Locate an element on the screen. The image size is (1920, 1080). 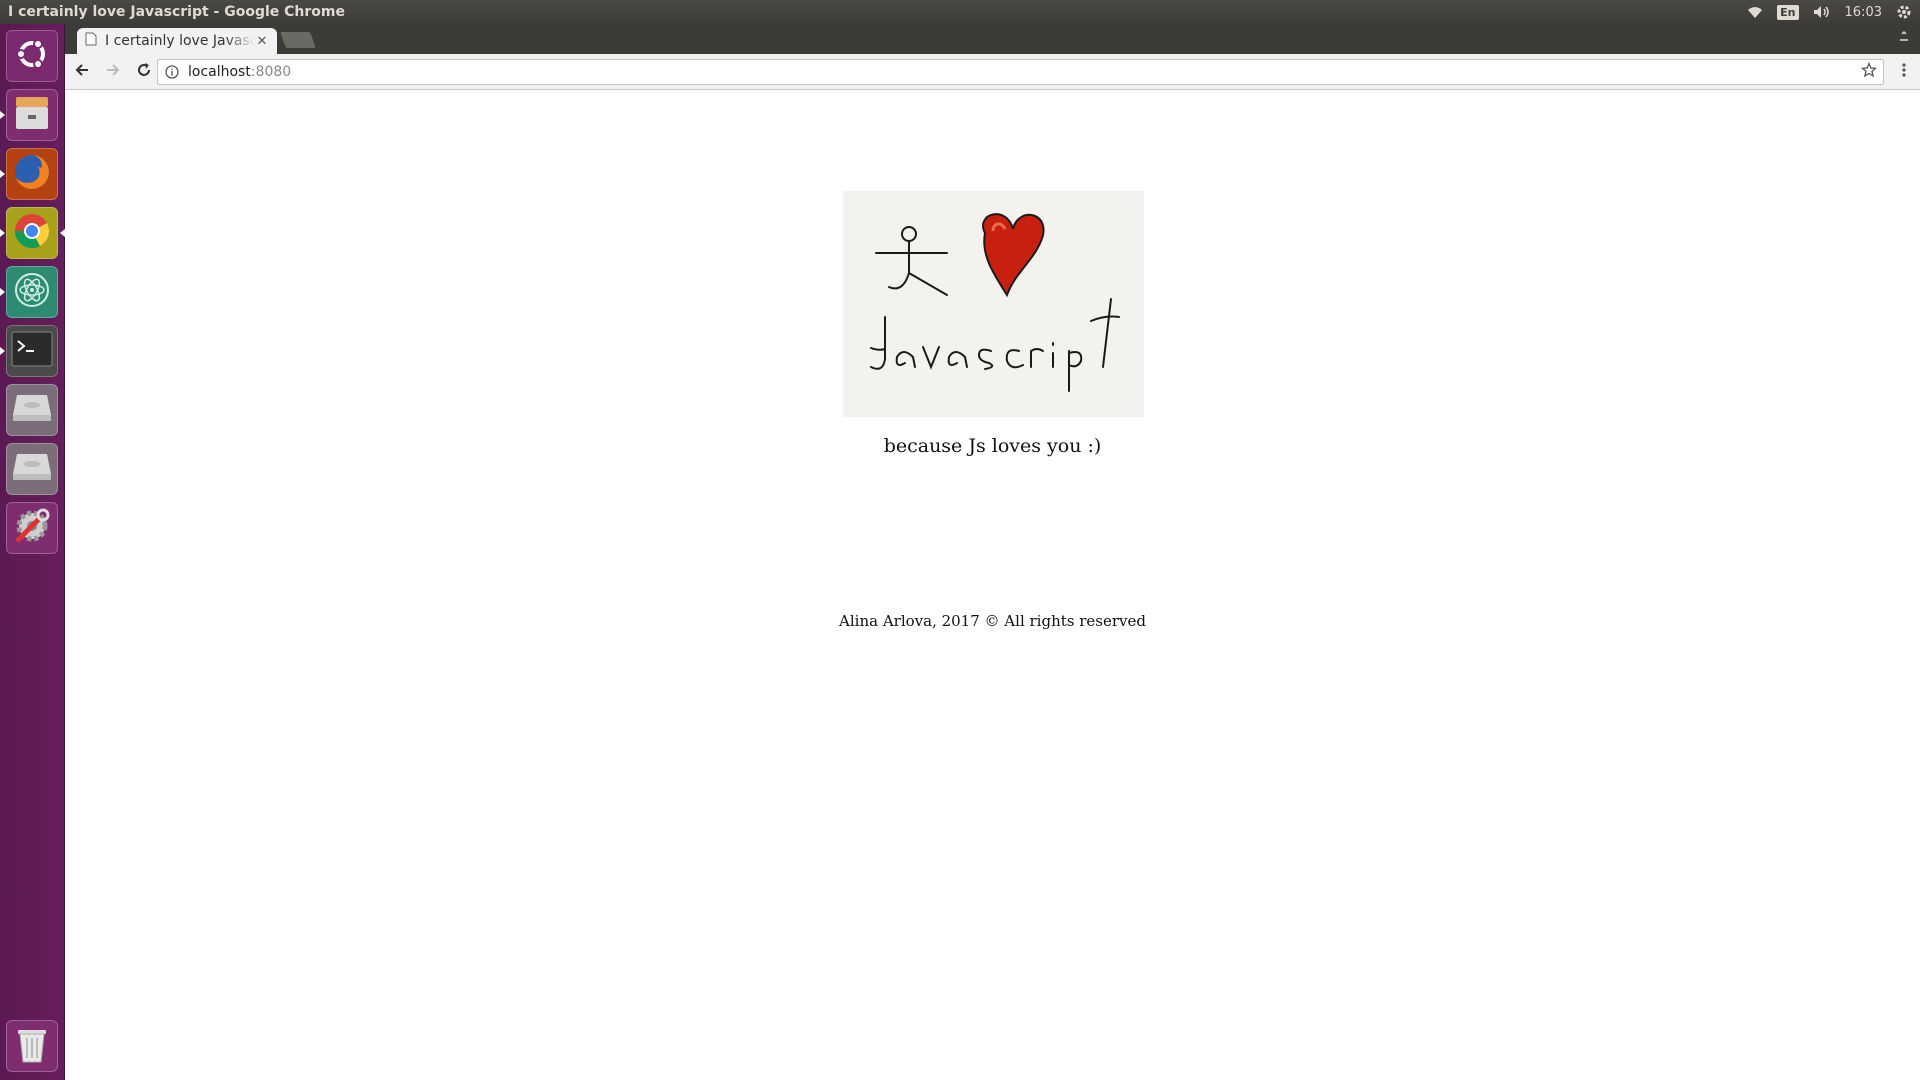
tab-close-icon: ✕ is located at coordinates (262, 41).